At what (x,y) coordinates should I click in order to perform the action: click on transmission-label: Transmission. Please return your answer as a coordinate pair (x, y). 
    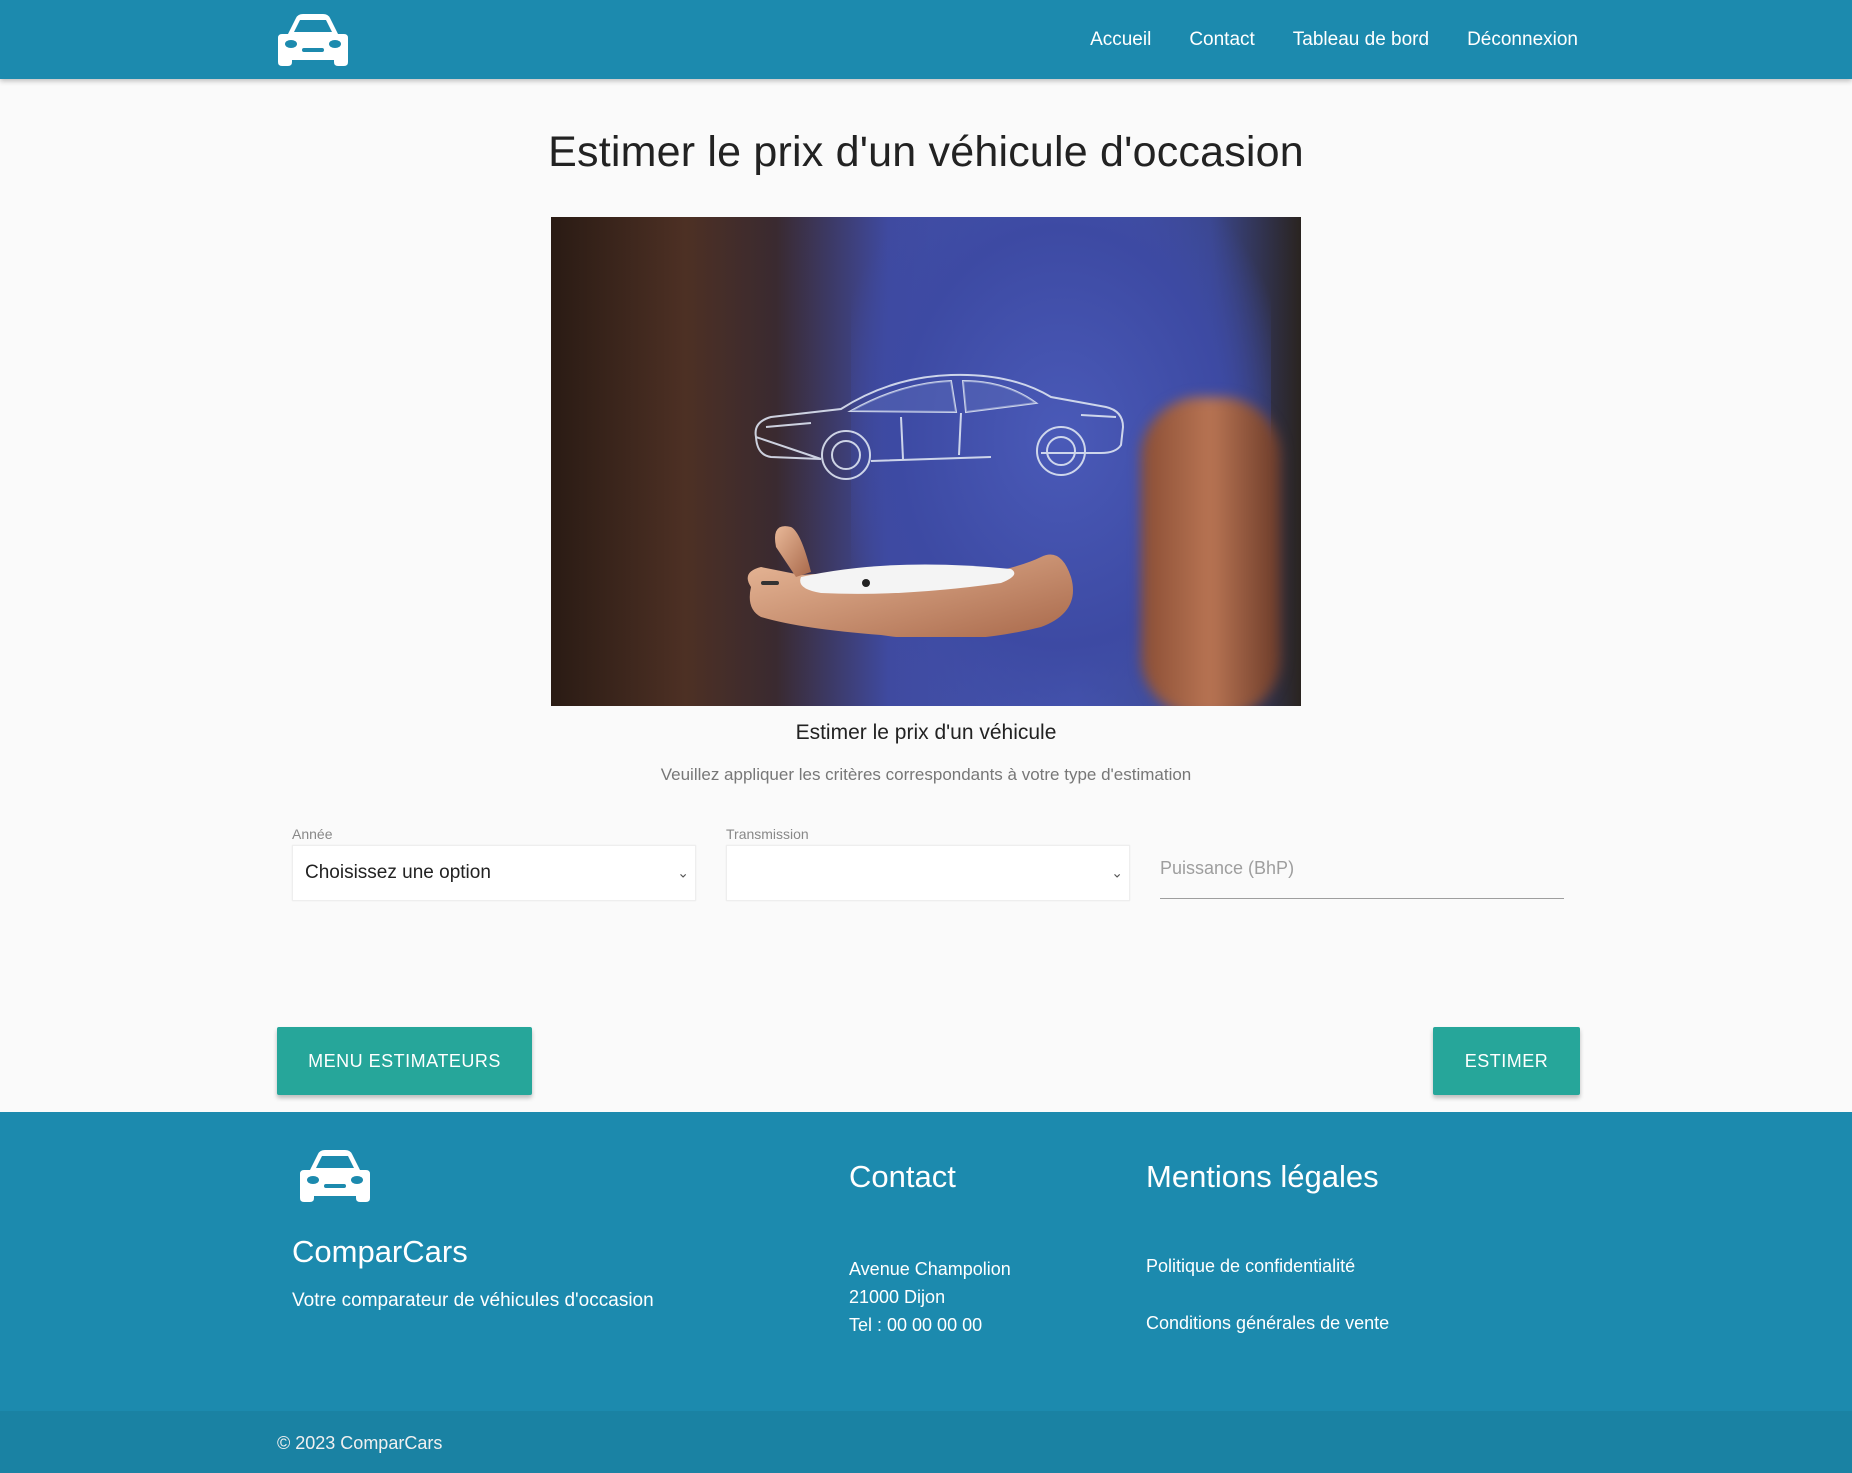
    Looking at the image, I should click on (767, 834).